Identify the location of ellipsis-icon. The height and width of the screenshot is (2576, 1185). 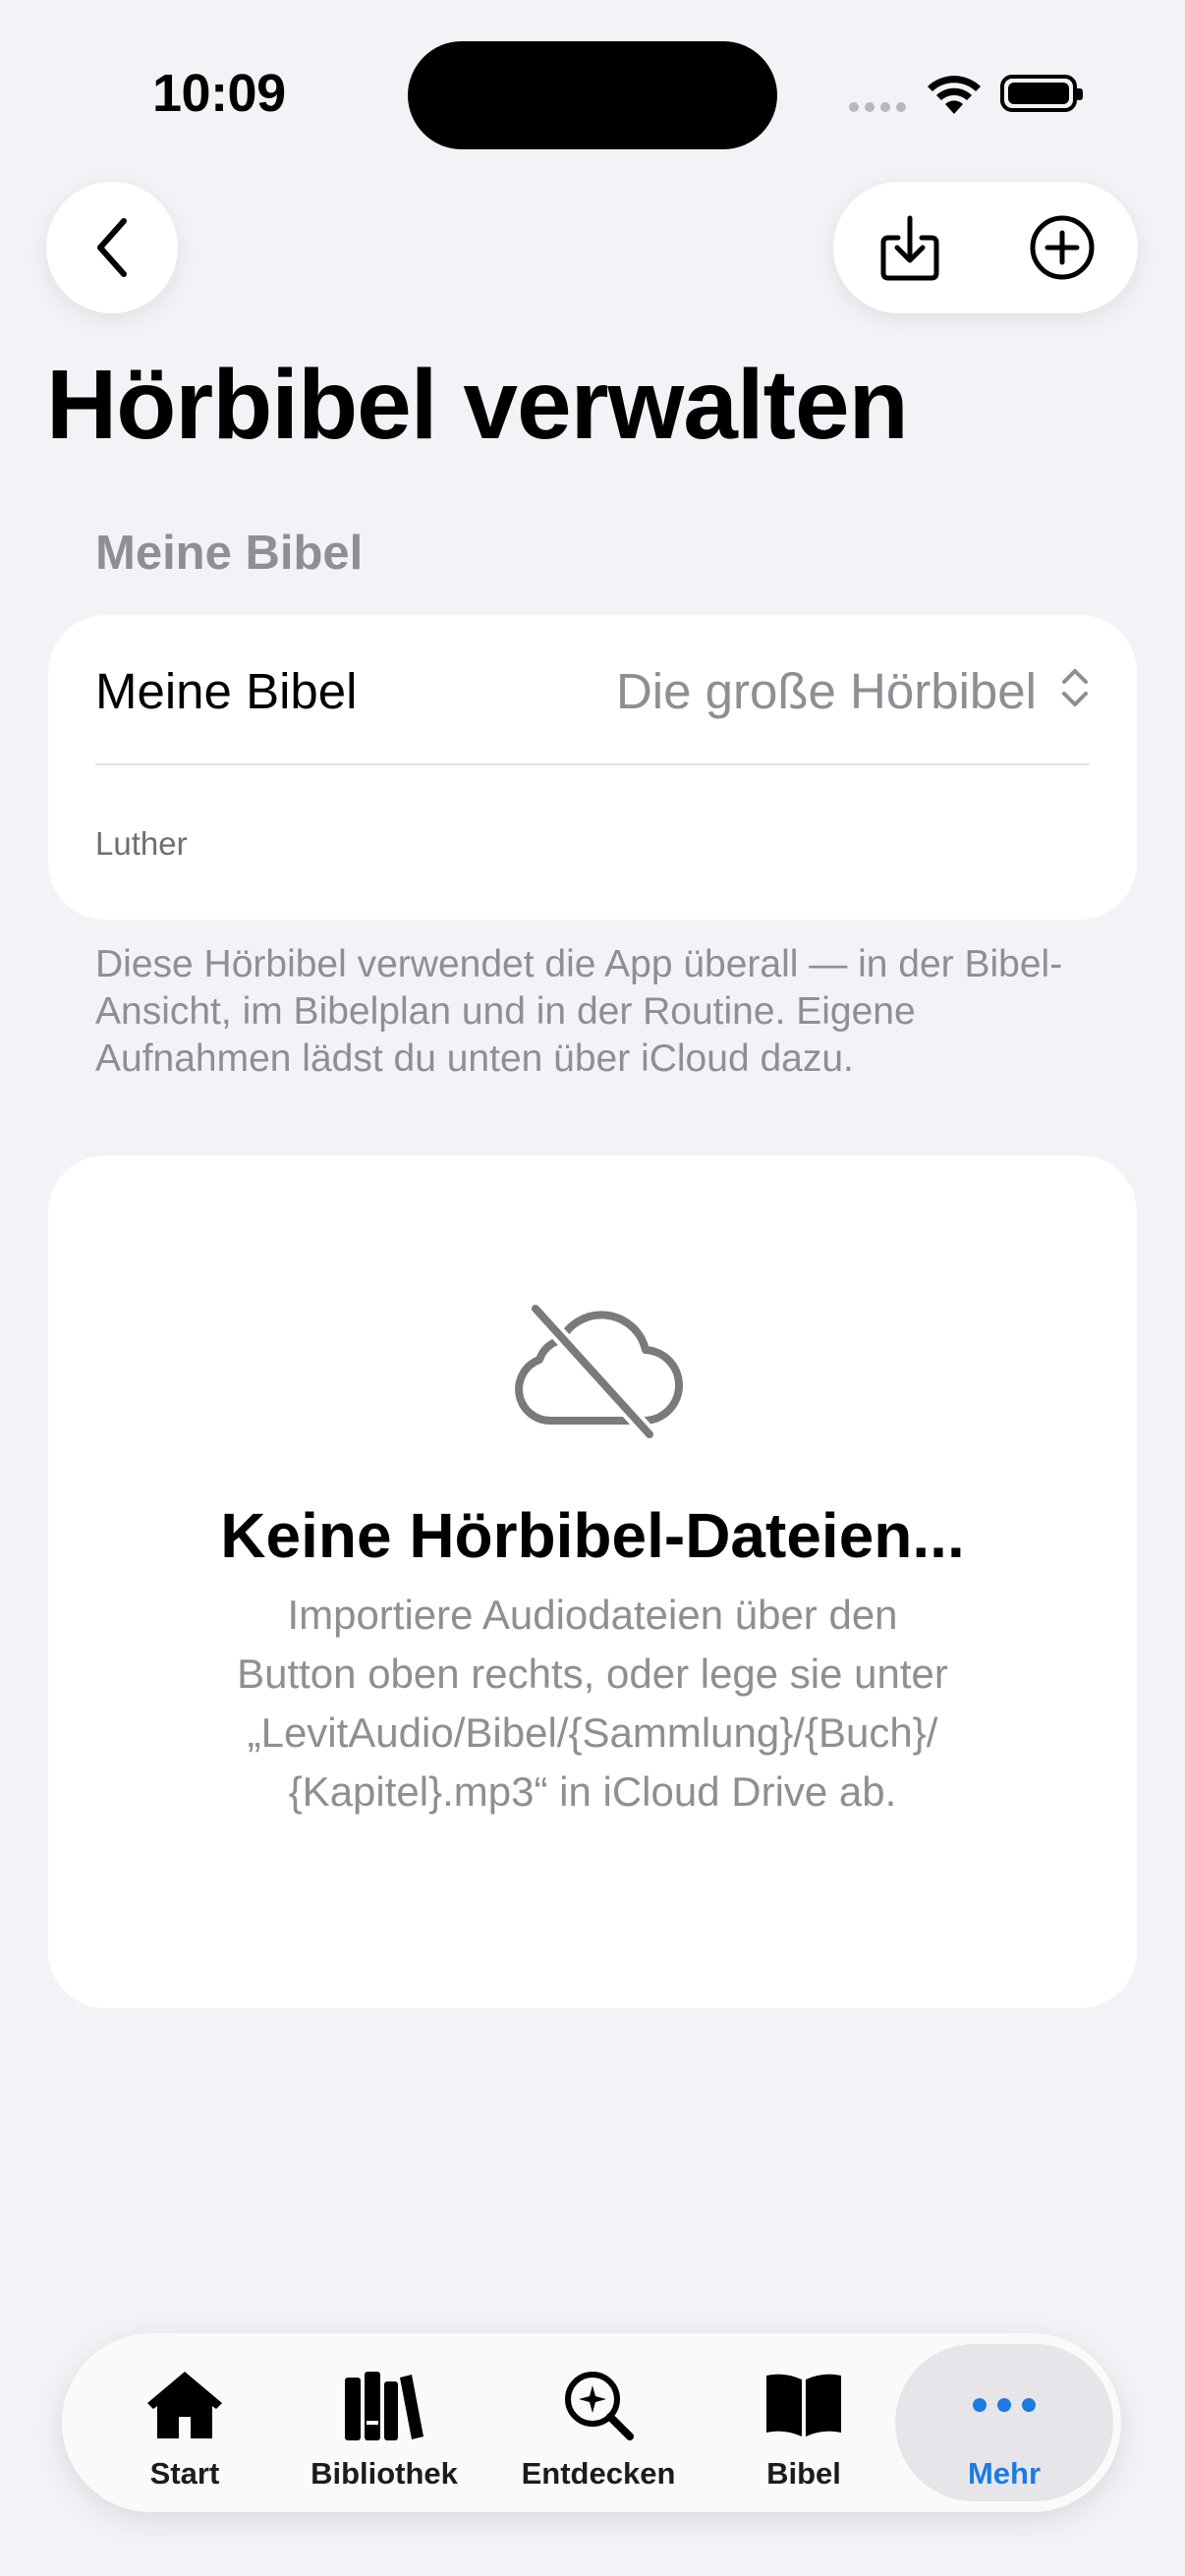
(1005, 2405).